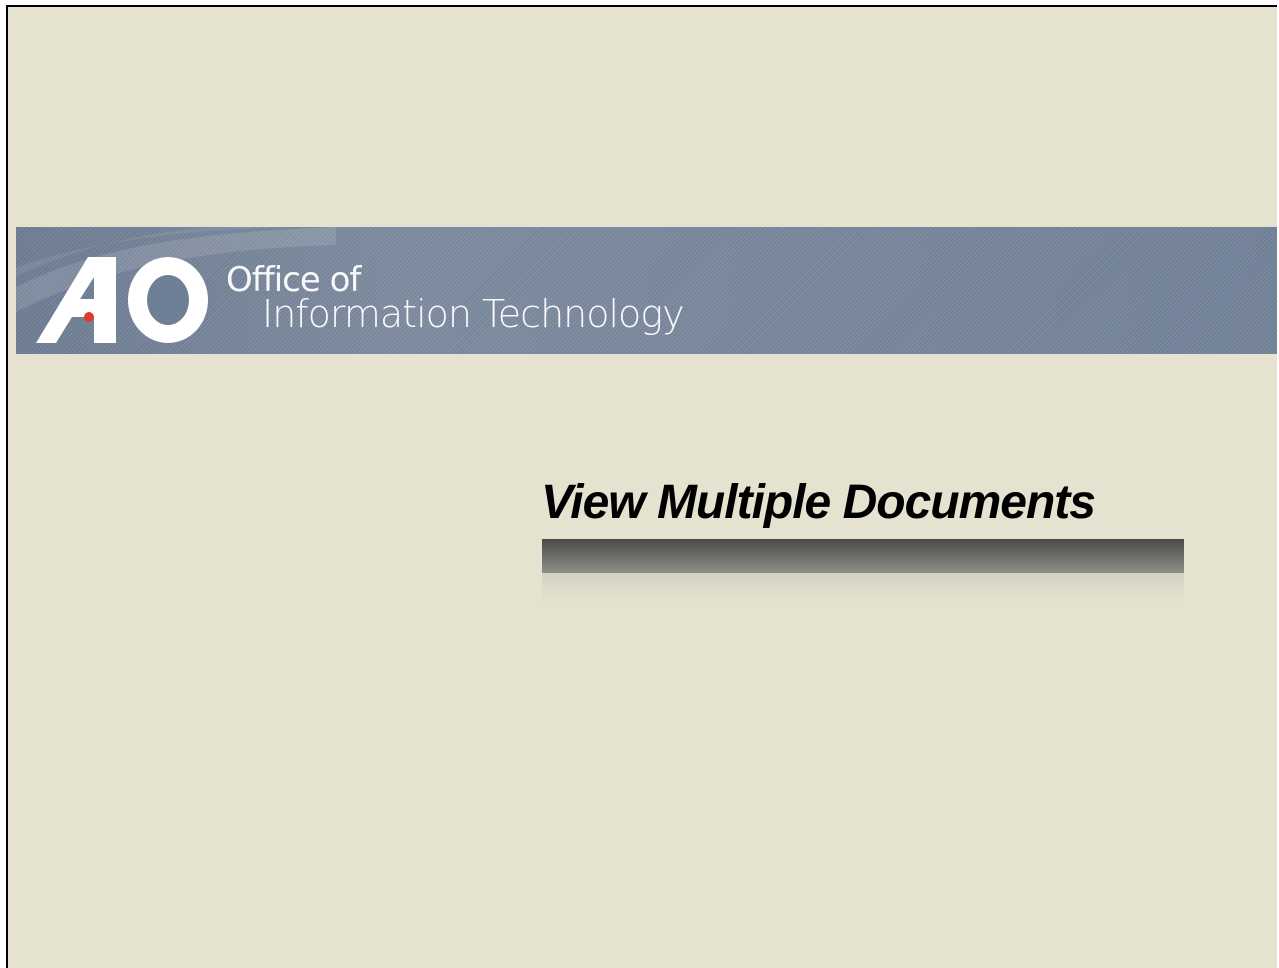 The height and width of the screenshot is (968, 1279). I want to click on org-name-line2: Information Technology, so click(473, 314).